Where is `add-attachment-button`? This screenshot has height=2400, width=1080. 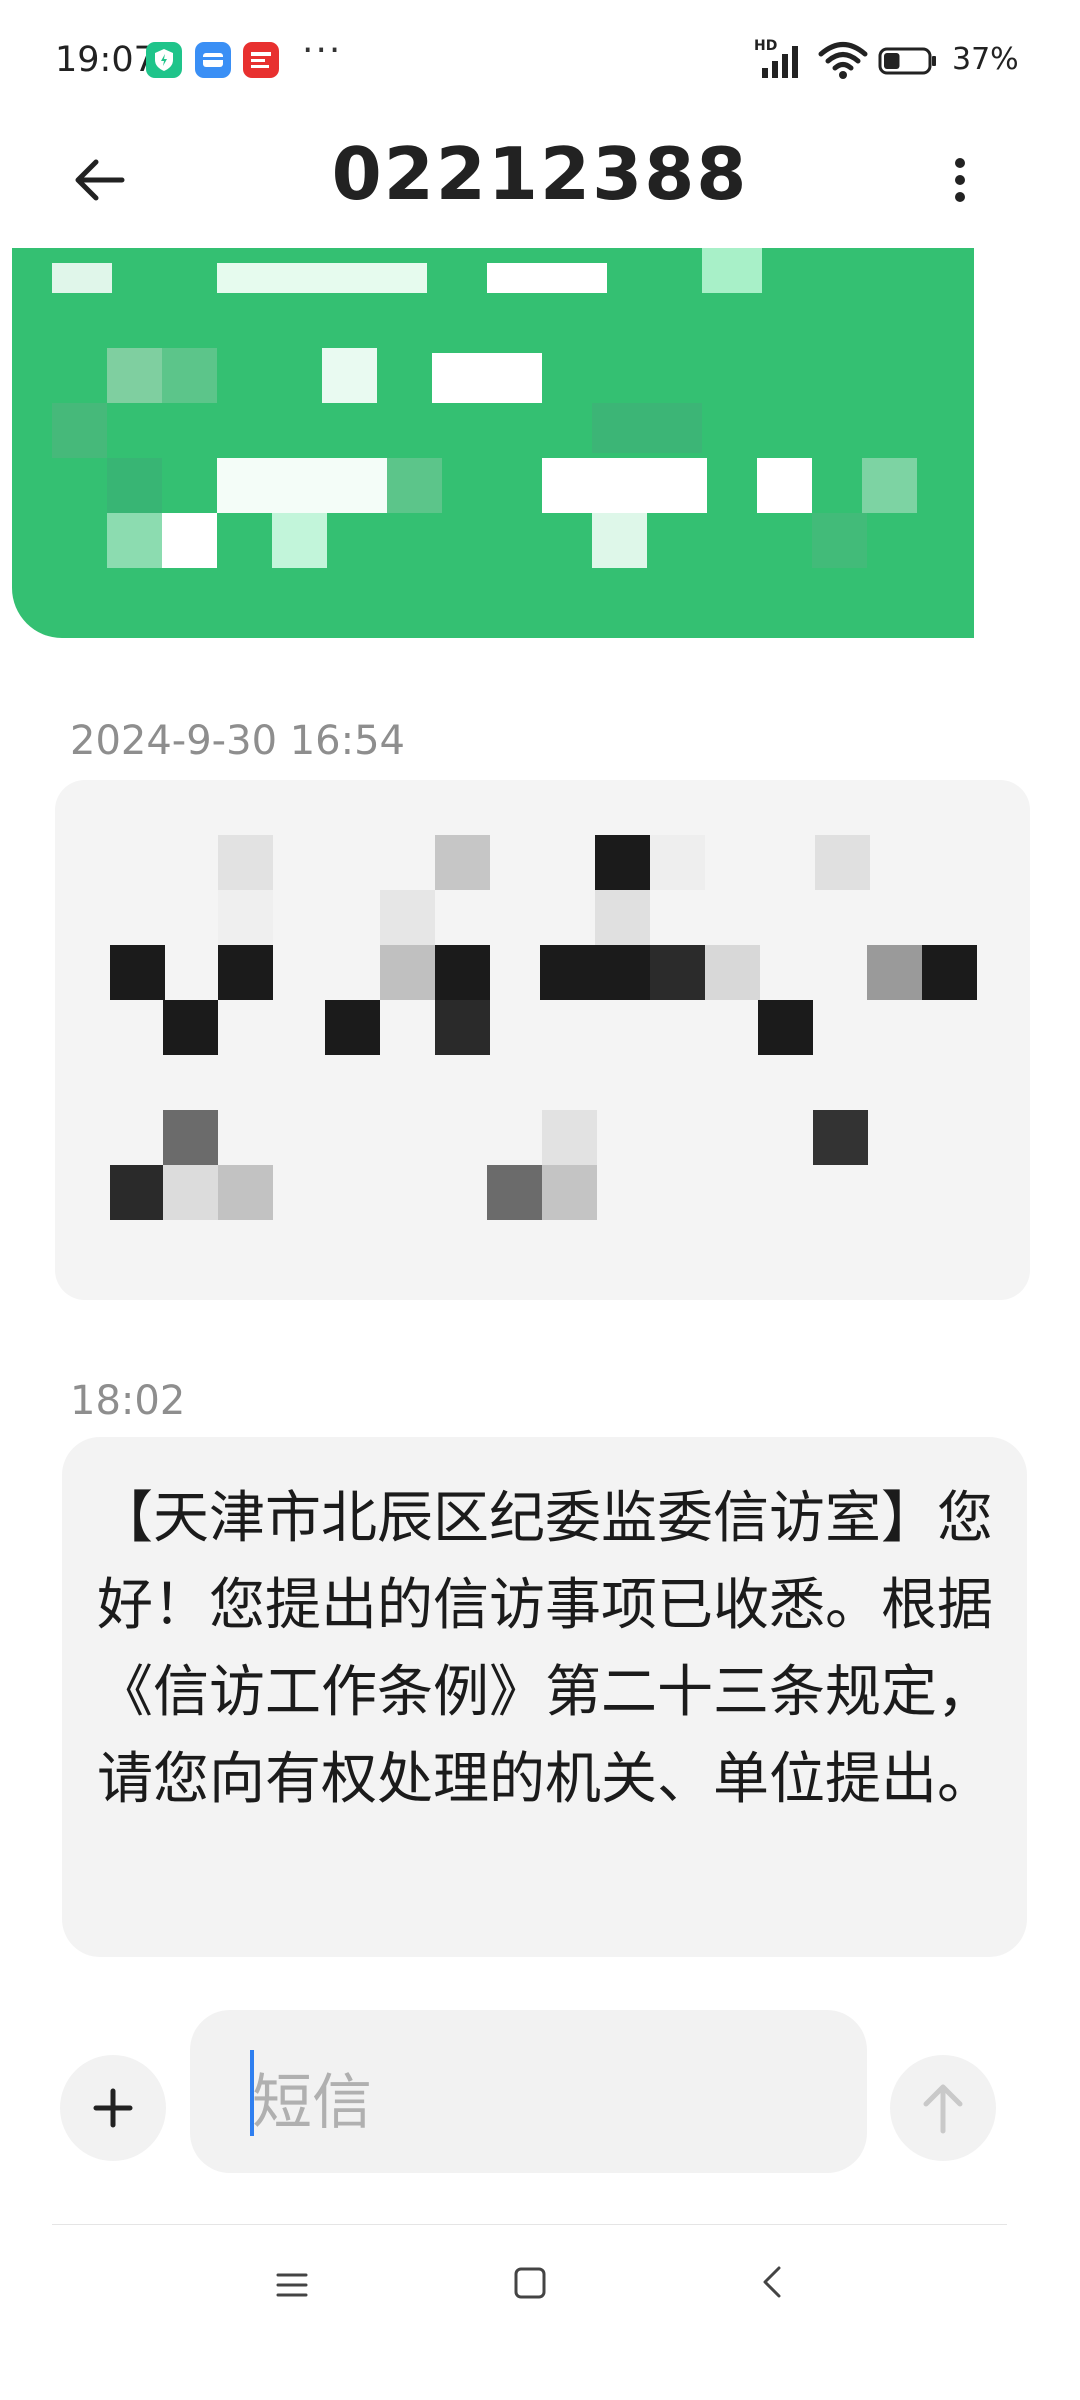 add-attachment-button is located at coordinates (113, 2108).